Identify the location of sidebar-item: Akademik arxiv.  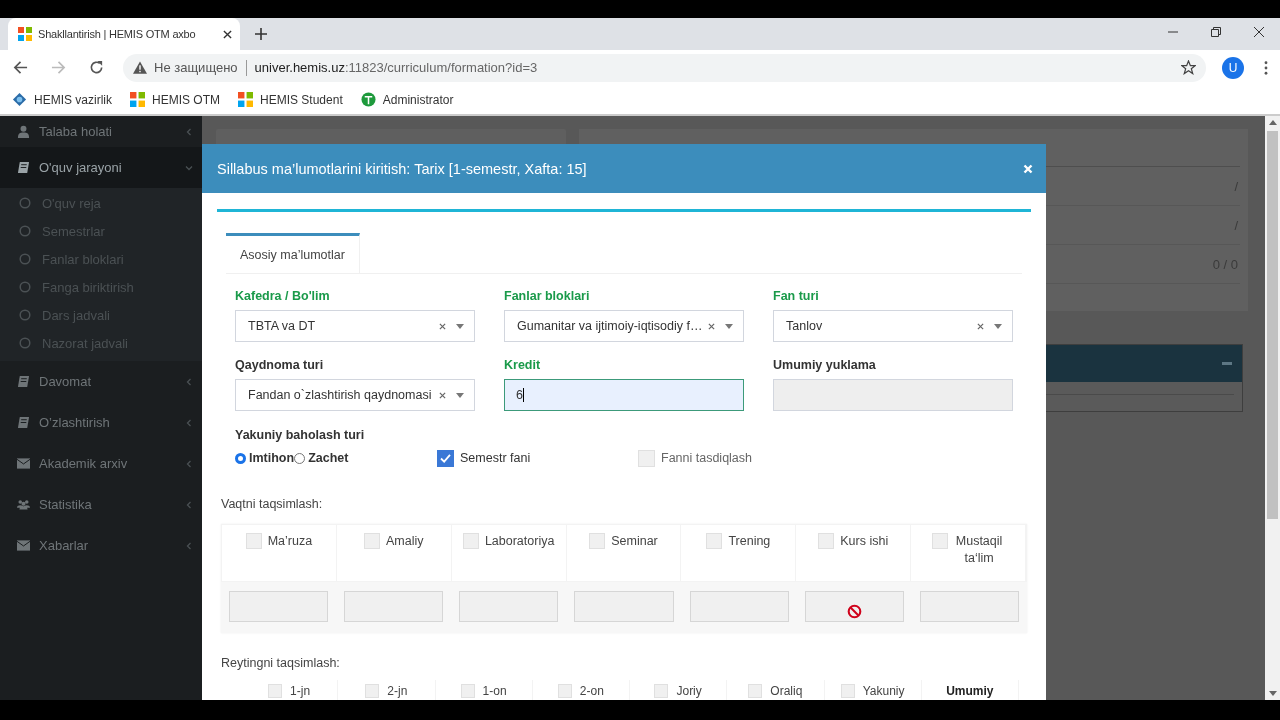
(101, 463).